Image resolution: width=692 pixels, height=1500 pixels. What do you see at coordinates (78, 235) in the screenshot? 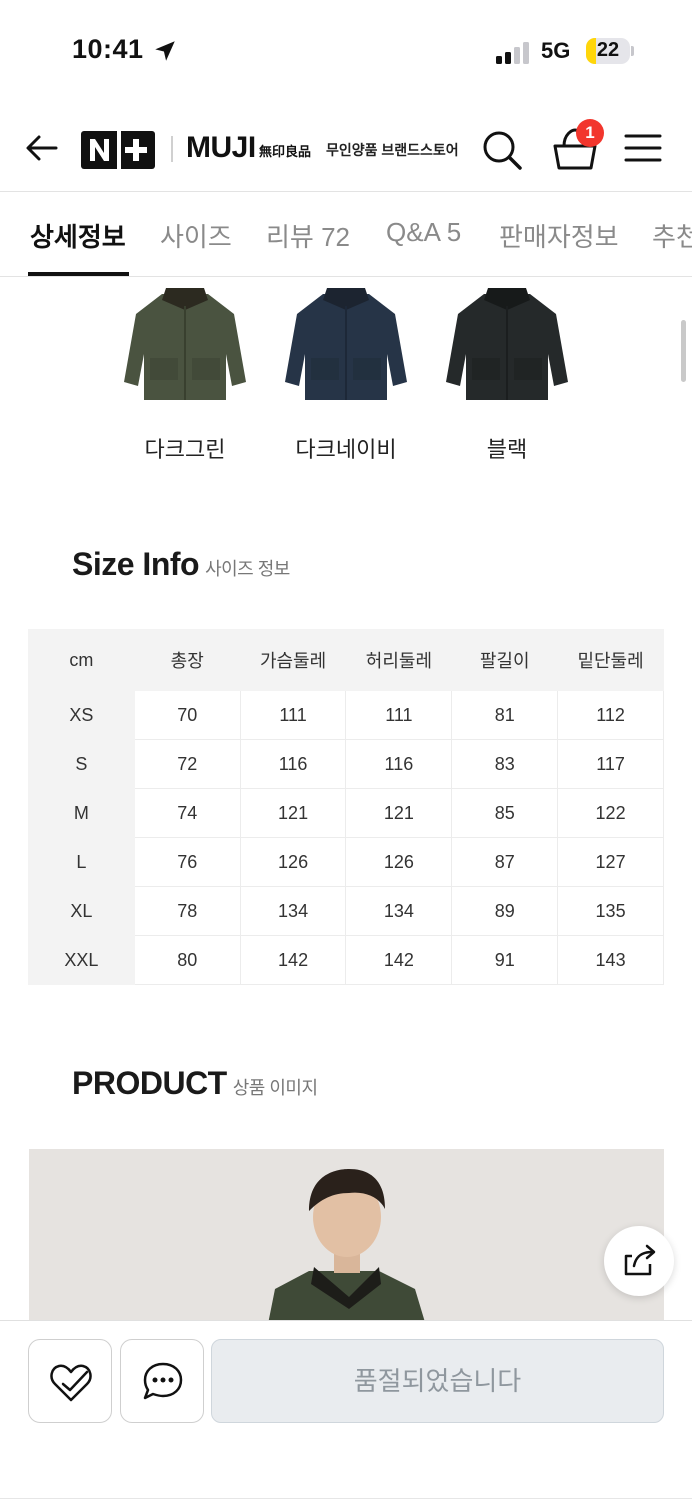
I see `tab-details: 상세정보` at bounding box center [78, 235].